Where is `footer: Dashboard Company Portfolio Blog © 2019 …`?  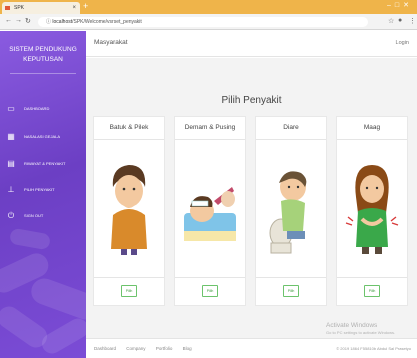 footer: Dashboard Company Portfolio Blog © 2019 … is located at coordinates (251, 348).